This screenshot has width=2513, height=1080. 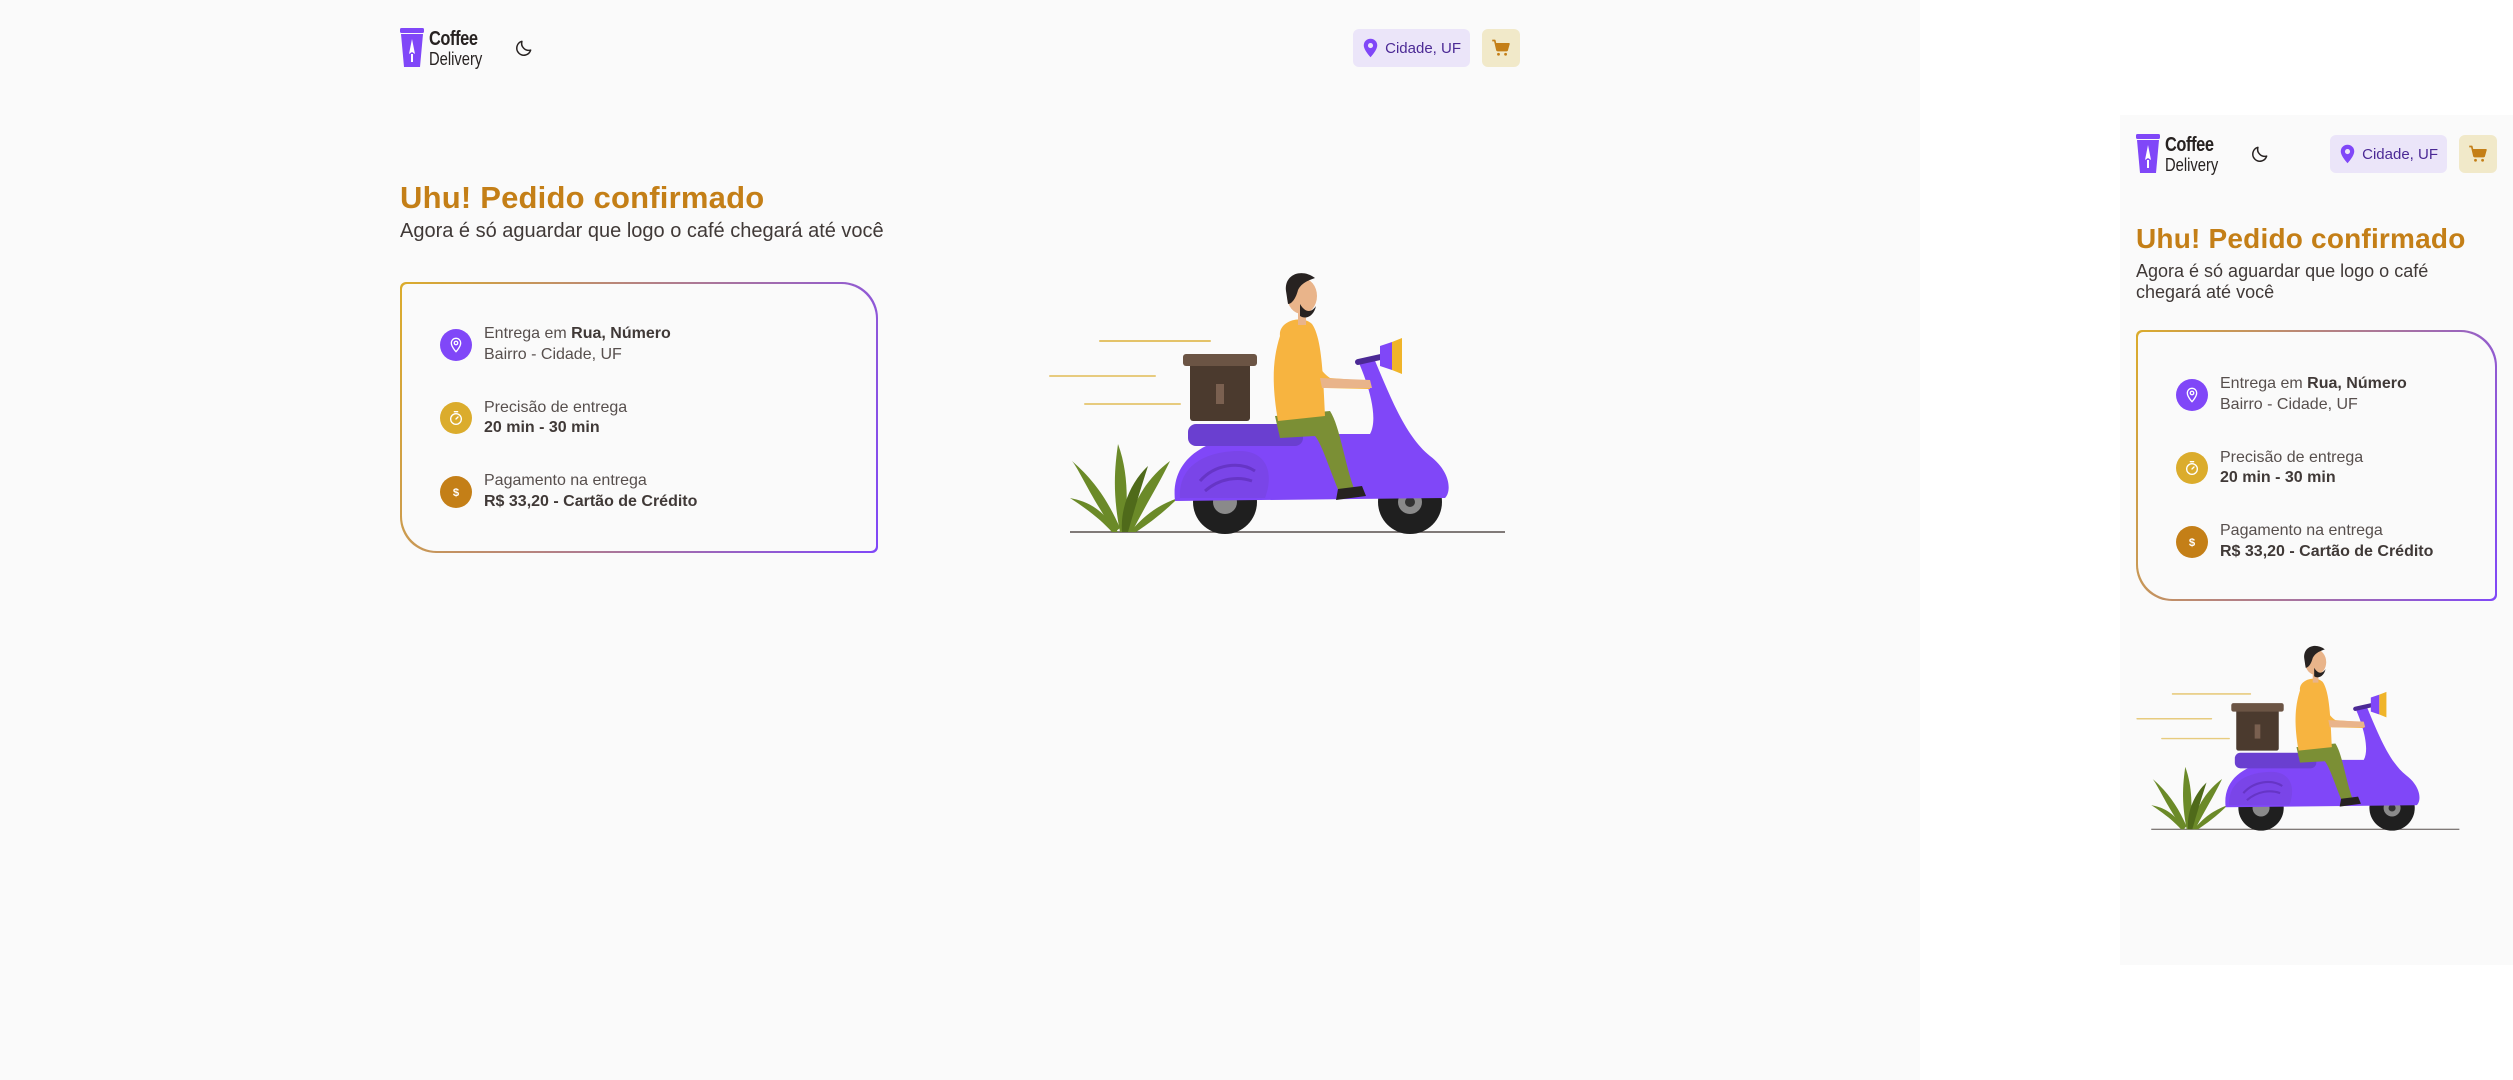 I want to click on mobile-location-button: Cidade, UF, so click(x=2388, y=154).